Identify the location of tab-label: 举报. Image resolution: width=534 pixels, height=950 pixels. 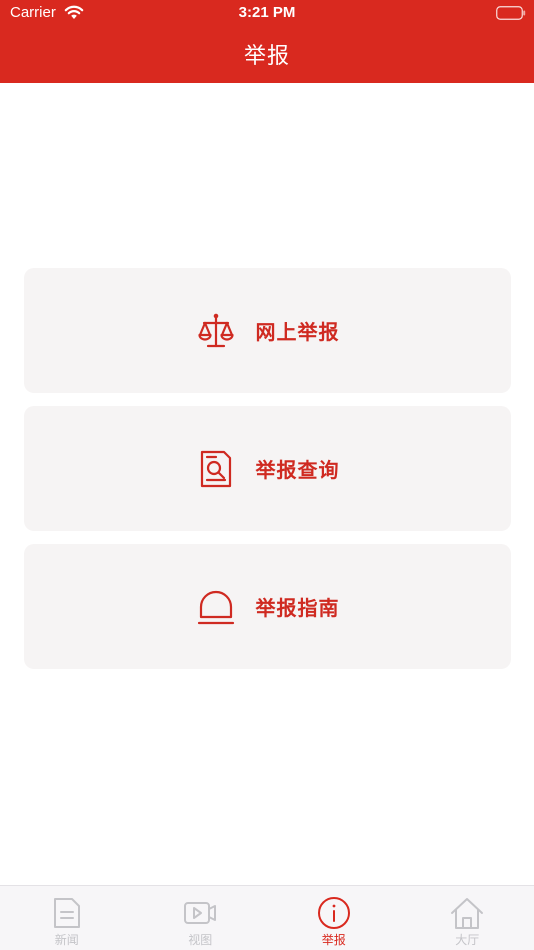
(333, 940).